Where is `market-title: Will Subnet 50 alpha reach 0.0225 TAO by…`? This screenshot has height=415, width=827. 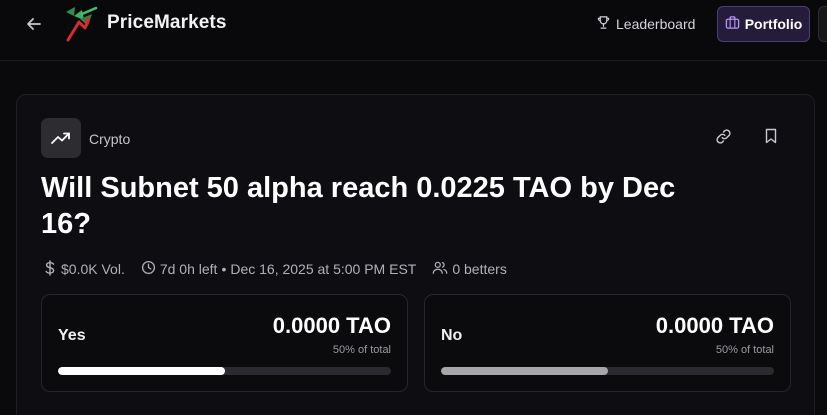 market-title: Will Subnet 50 alpha reach 0.0225 TAO by… is located at coordinates (358, 206).